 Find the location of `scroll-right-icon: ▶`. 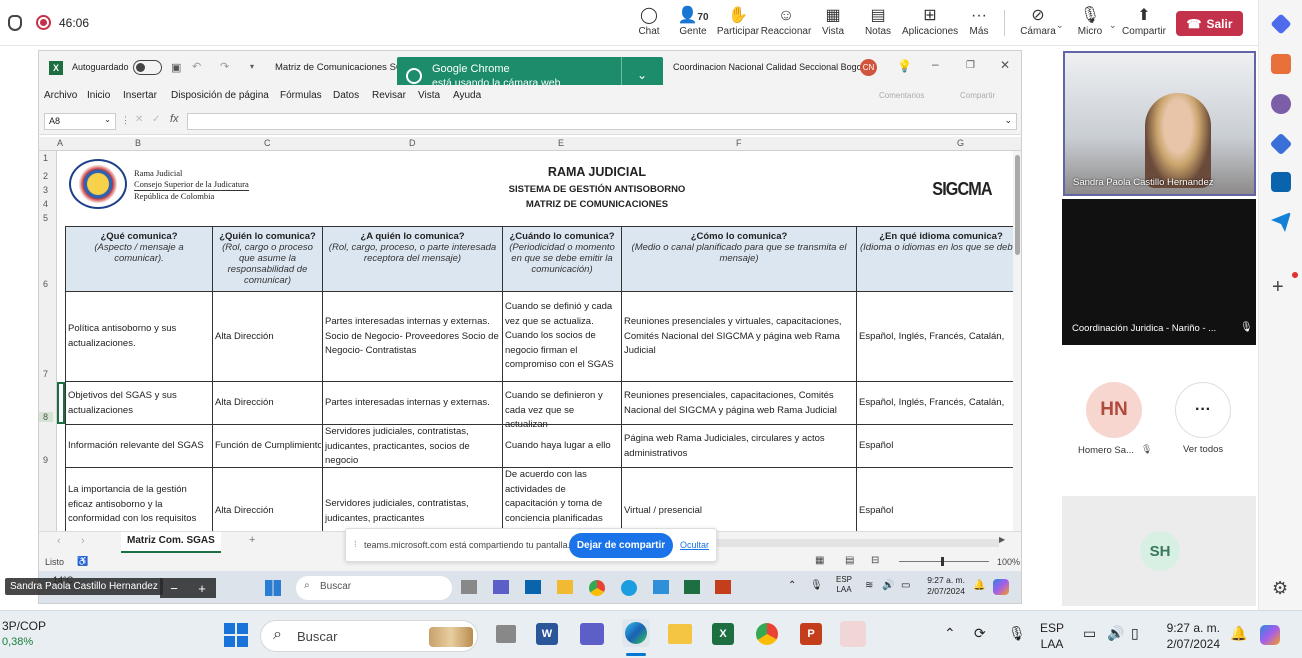

scroll-right-icon: ▶ is located at coordinates (1002, 539).